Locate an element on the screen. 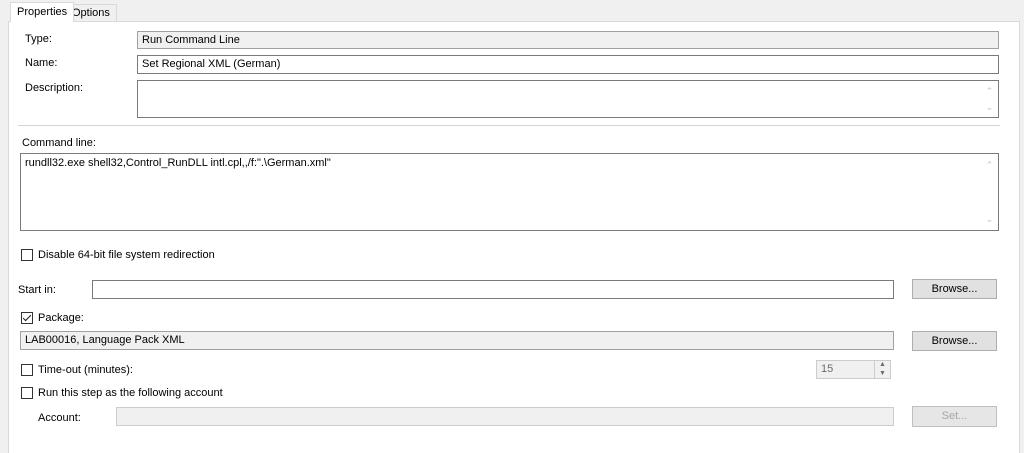 Image resolution: width=1024 pixels, height=453 pixels. run-as-label: Run this step as the following account is located at coordinates (130, 393).